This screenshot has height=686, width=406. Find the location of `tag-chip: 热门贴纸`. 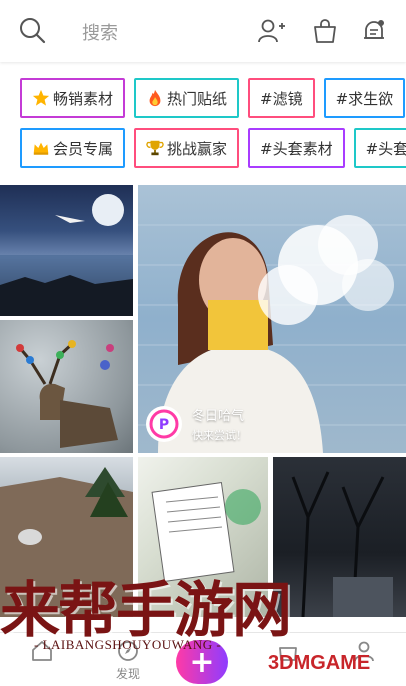

tag-chip: 热门贴纸 is located at coordinates (187, 98).